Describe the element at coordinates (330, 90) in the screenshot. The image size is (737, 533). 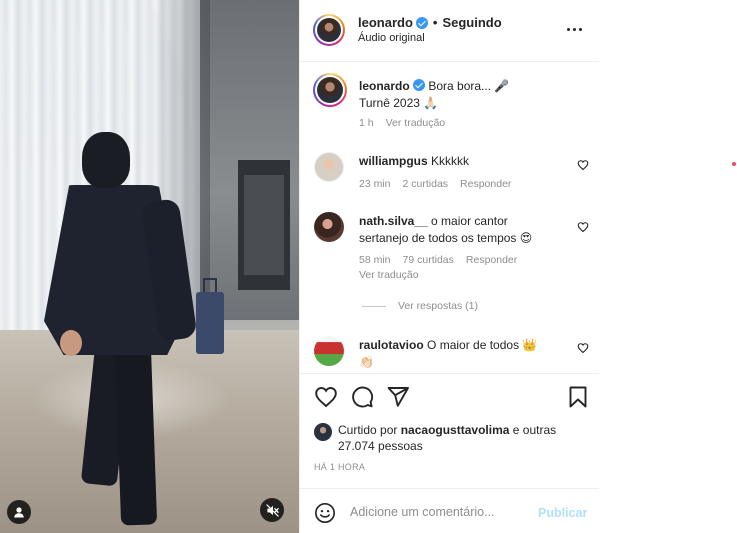
I see `caption-author-avatar` at that location.